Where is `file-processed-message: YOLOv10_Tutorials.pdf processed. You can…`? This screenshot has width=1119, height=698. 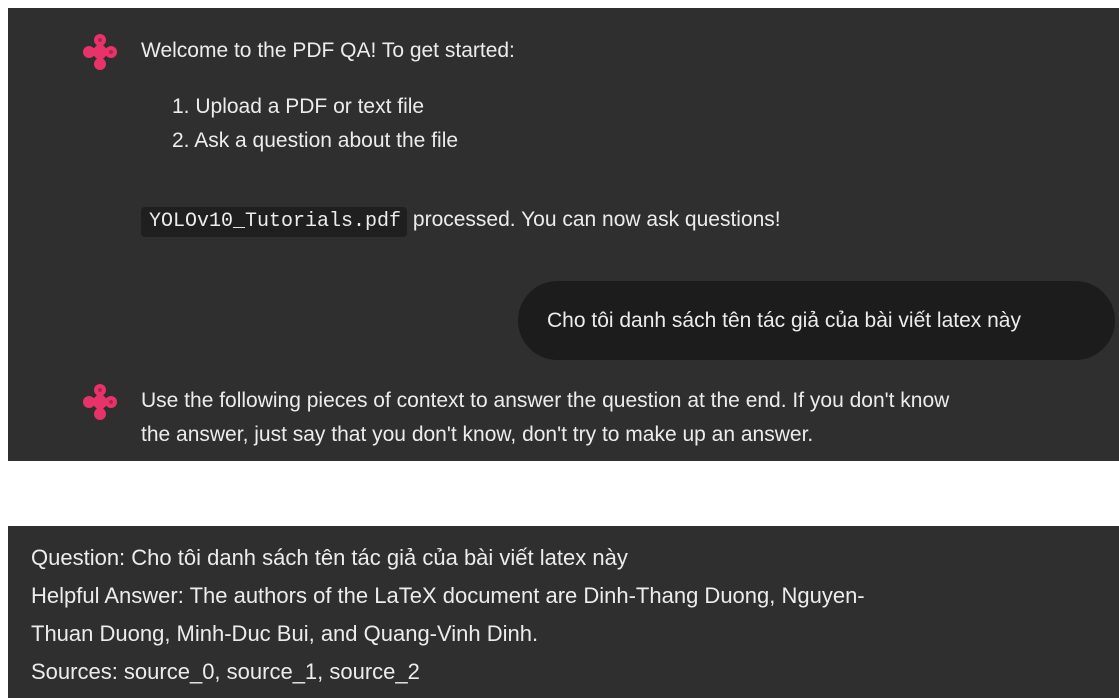
file-processed-message: YOLOv10_Tutorials.pdf processed. You can… is located at coordinates (461, 220).